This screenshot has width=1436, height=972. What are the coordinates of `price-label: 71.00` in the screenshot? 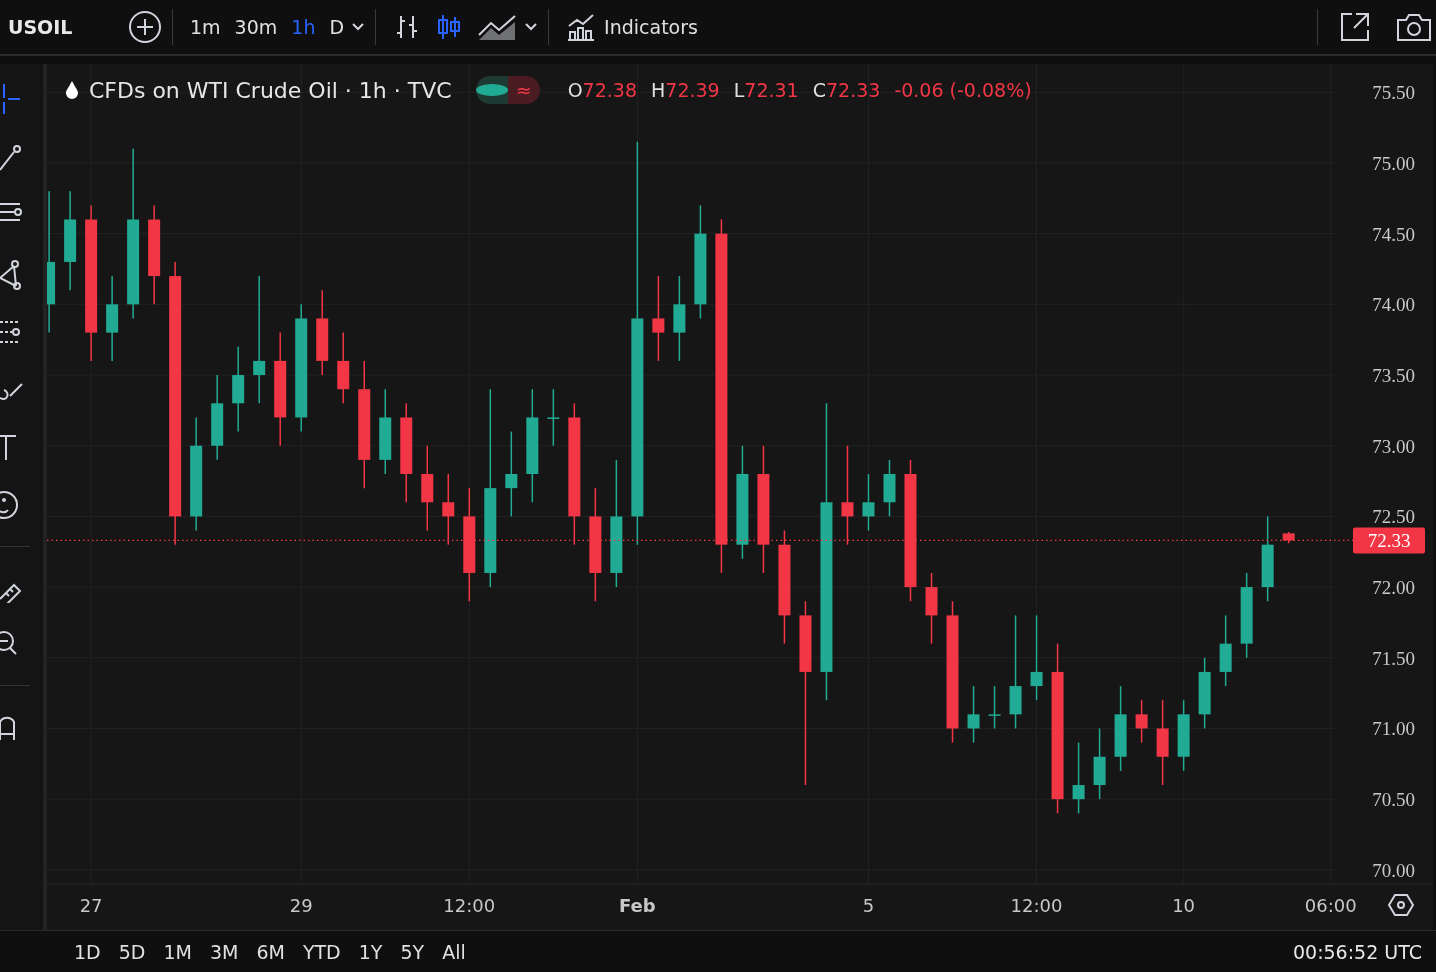 It's located at (1393, 729).